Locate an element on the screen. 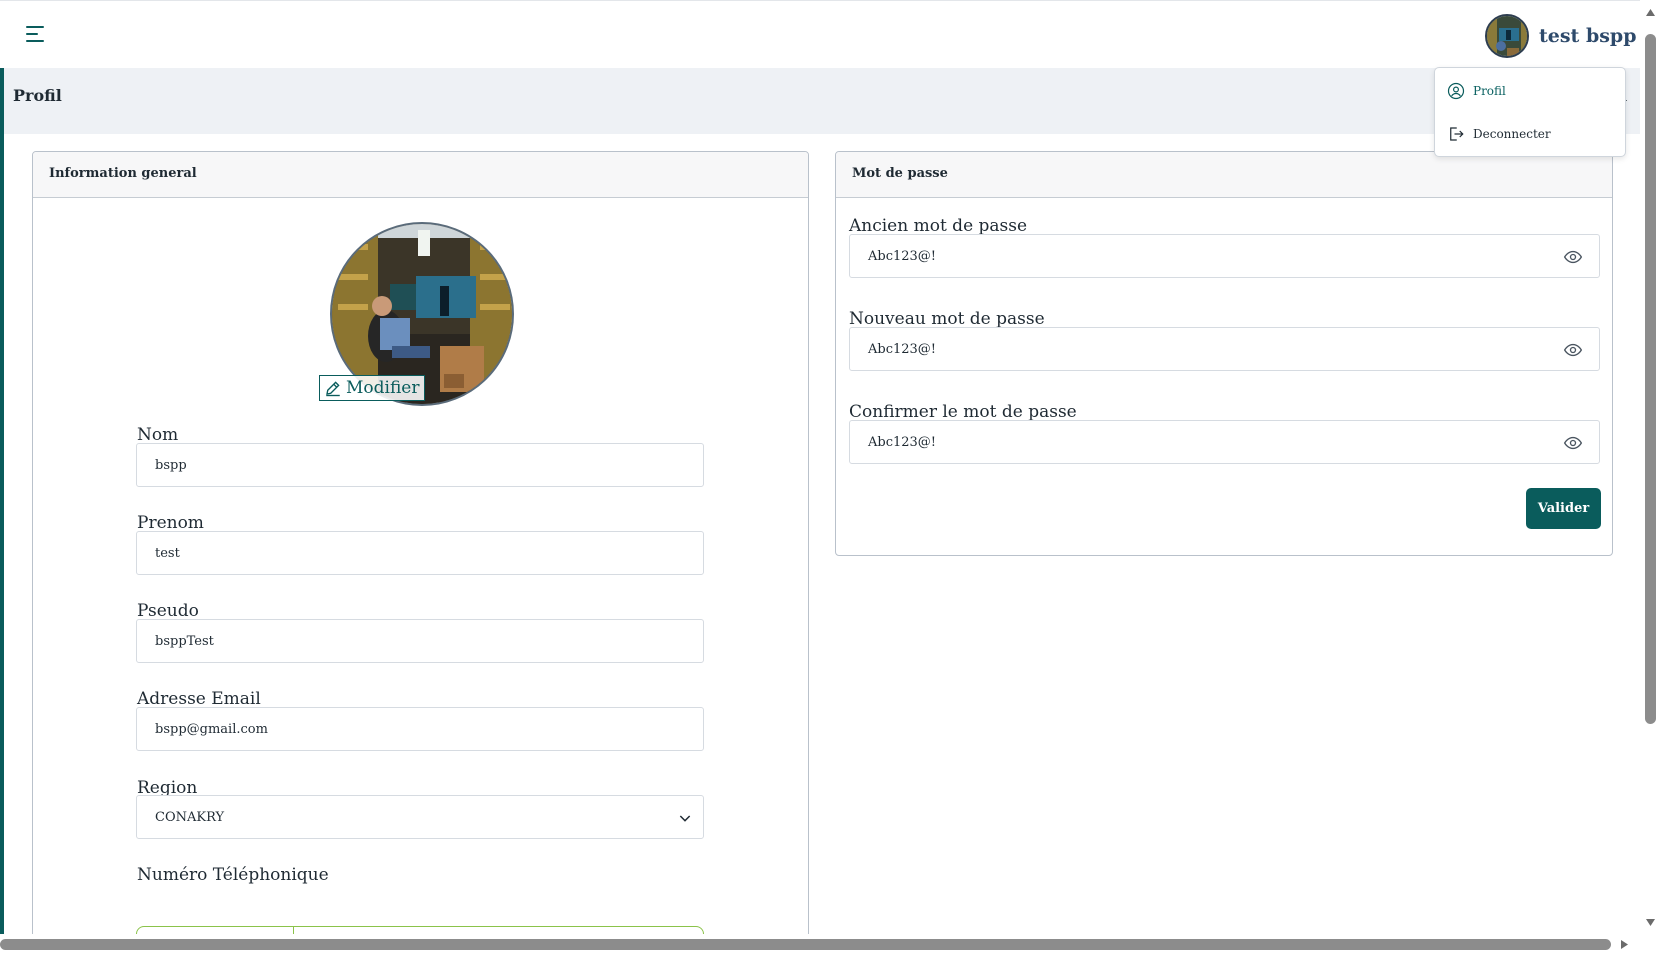  edit-photo-label: Modifier is located at coordinates (383, 388).